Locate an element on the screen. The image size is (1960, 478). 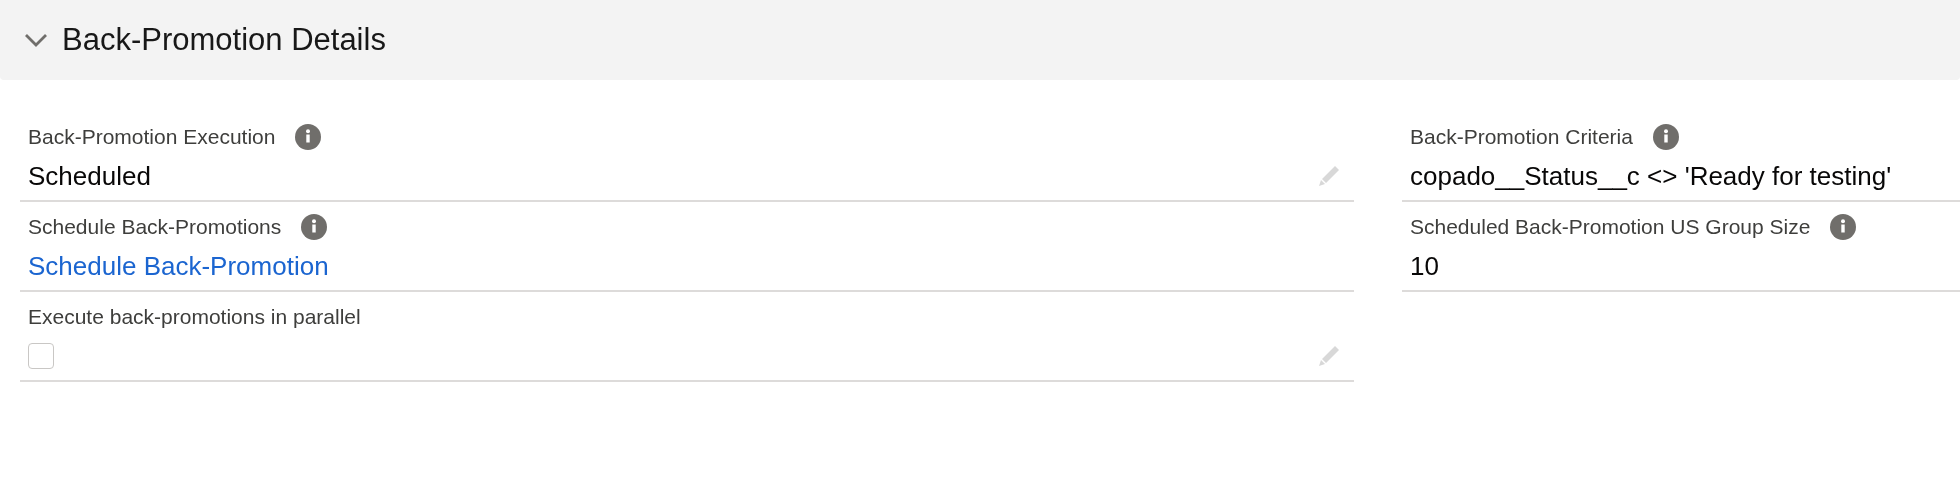
checkbox is located at coordinates (41, 356).